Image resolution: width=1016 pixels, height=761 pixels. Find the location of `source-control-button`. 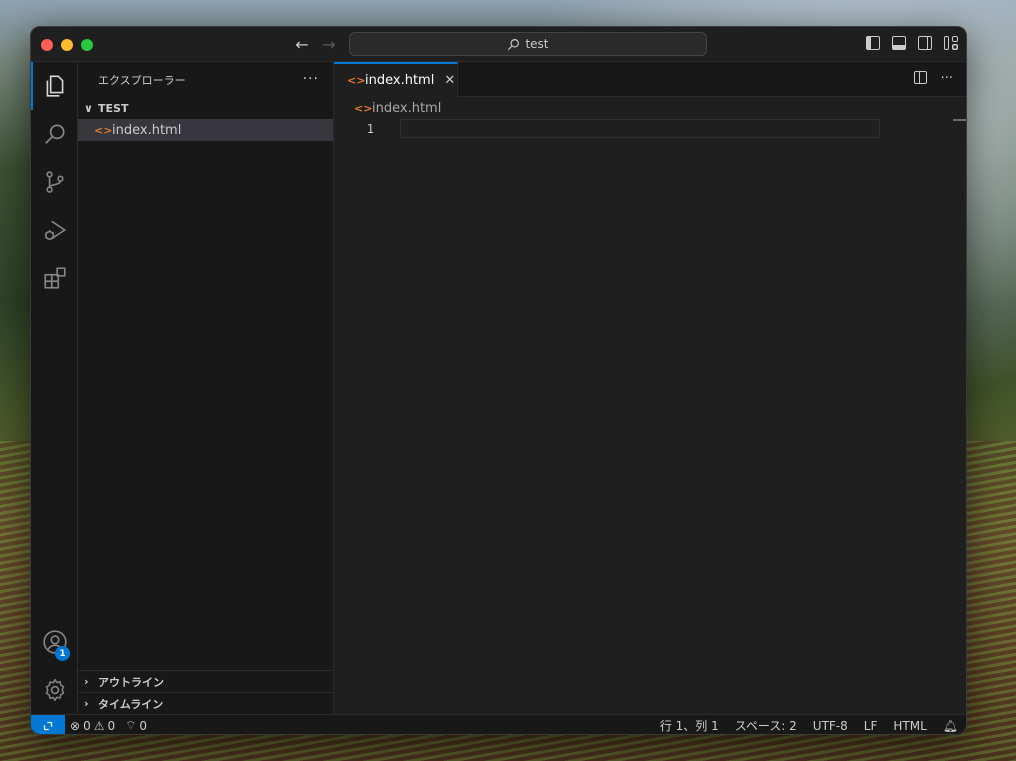

source-control-button is located at coordinates (54, 182).